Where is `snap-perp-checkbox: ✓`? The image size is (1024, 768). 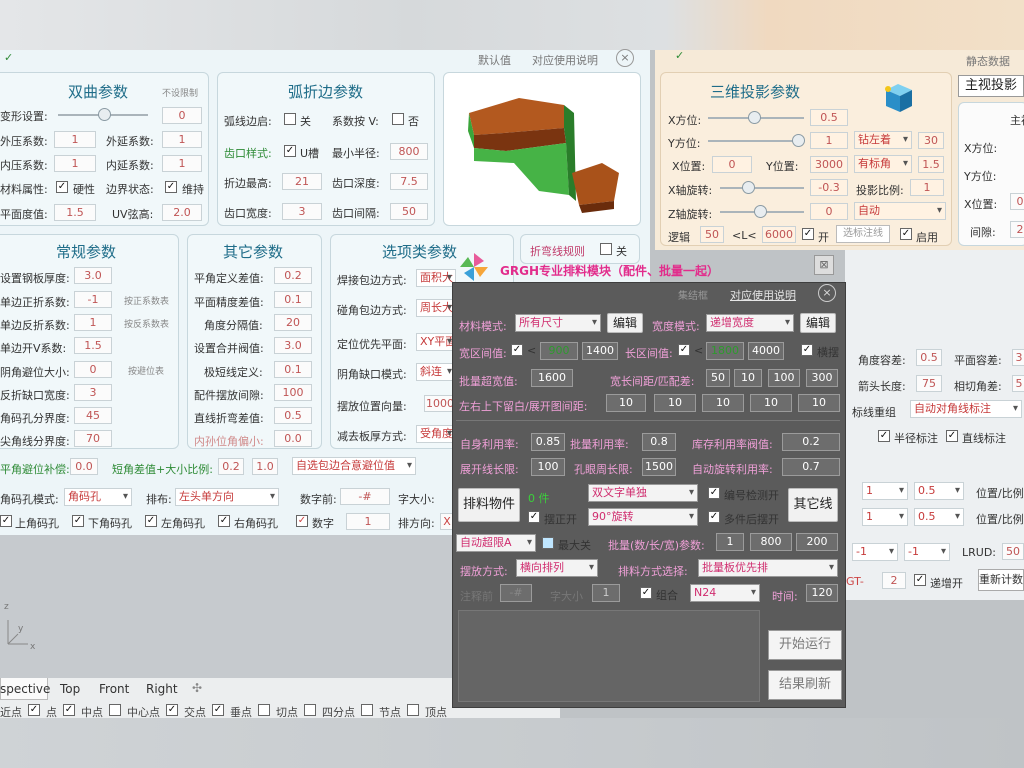 snap-perp-checkbox: ✓ is located at coordinates (218, 710).